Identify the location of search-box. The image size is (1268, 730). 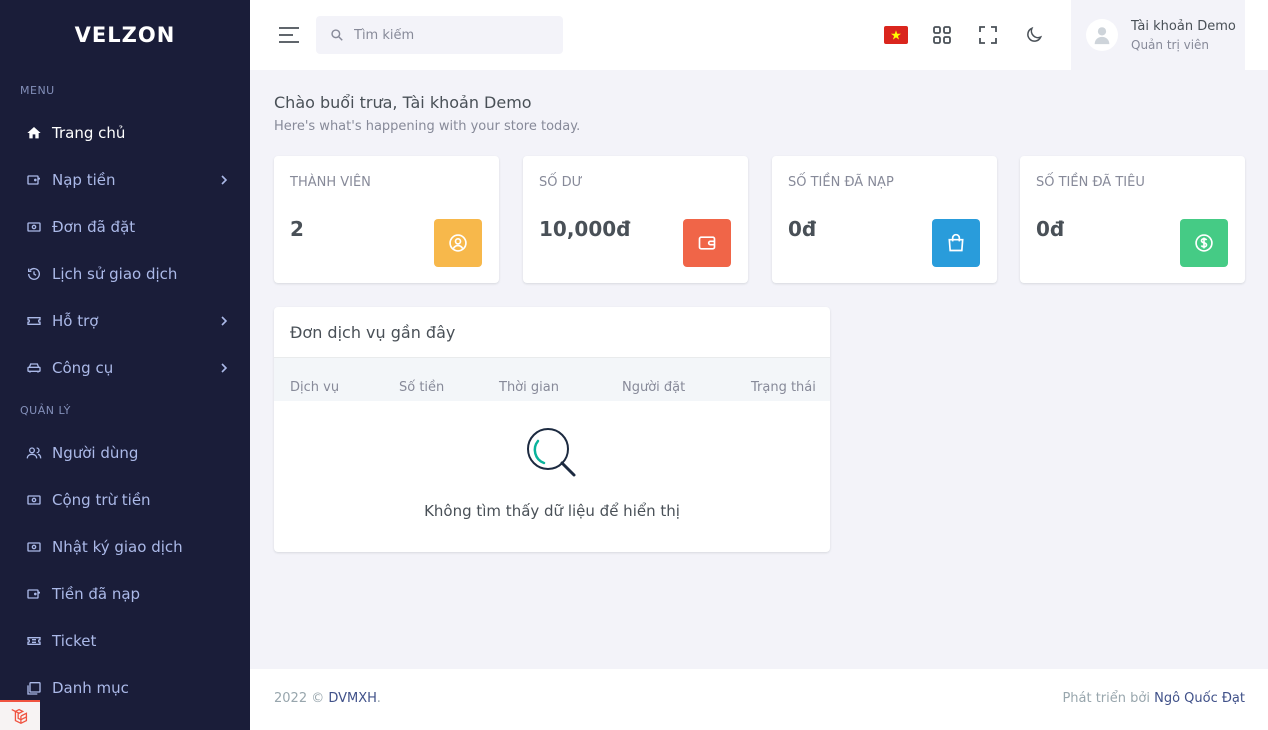
(439, 35).